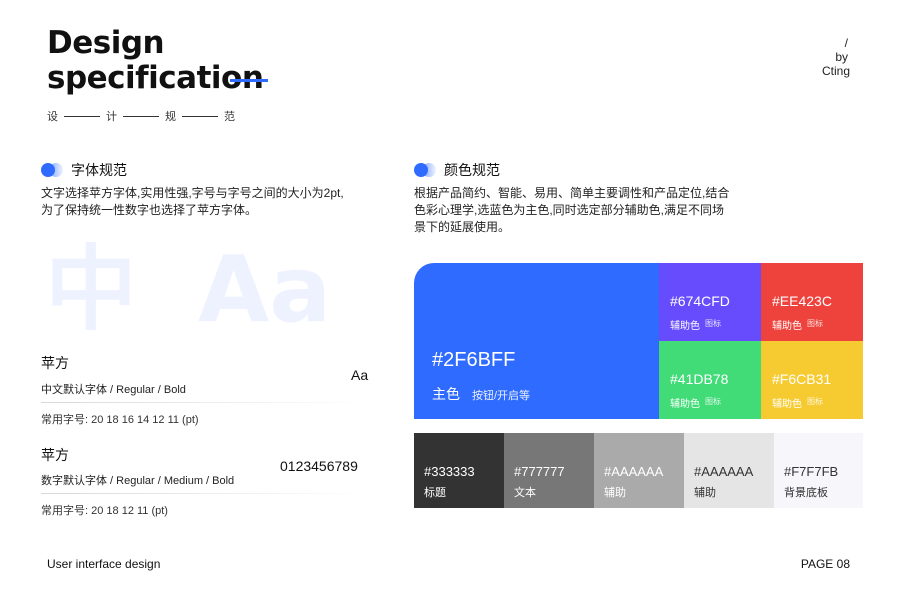 The width and height of the screenshot is (897, 600). Describe the element at coordinates (539, 471) in the screenshot. I see `swatch-hex: #777777` at that location.